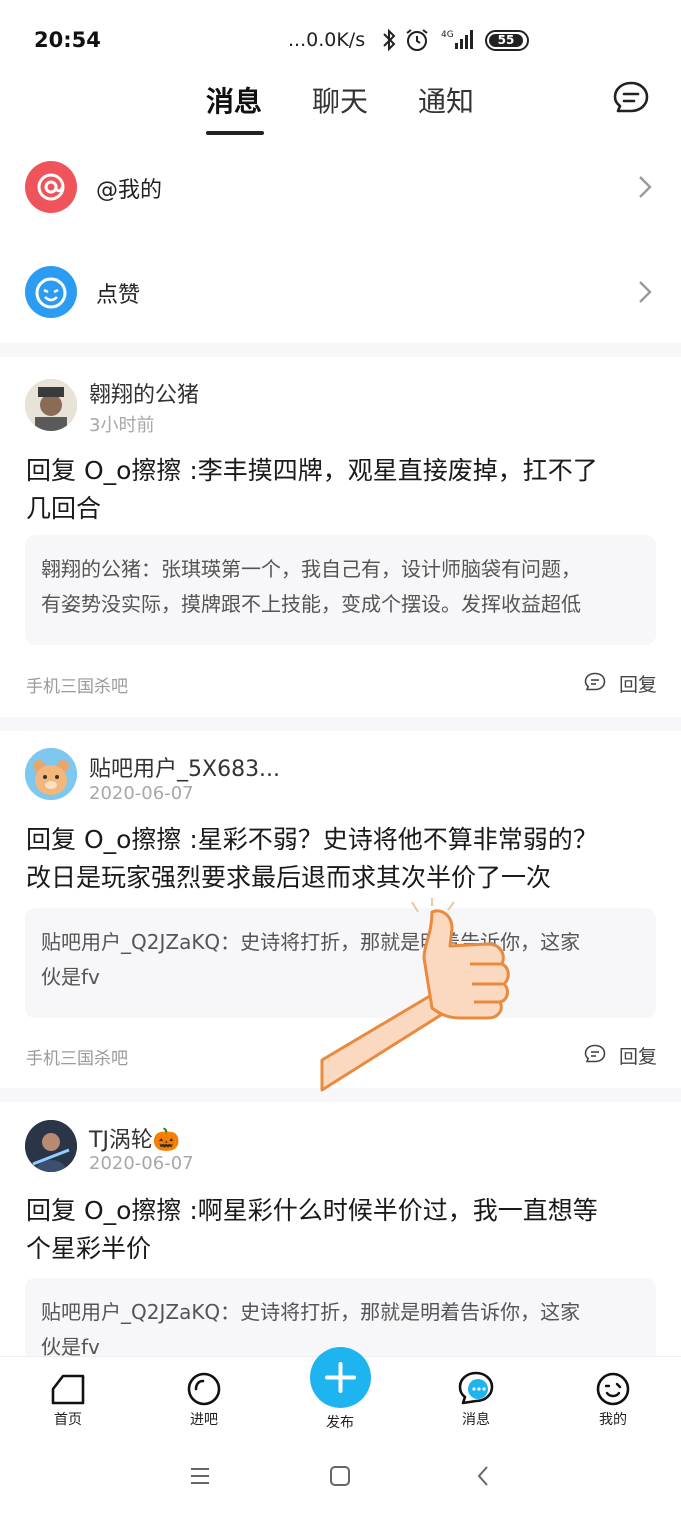 The width and height of the screenshot is (681, 1515). Describe the element at coordinates (129, 190) in the screenshot. I see `at-me-label: @我的` at that location.